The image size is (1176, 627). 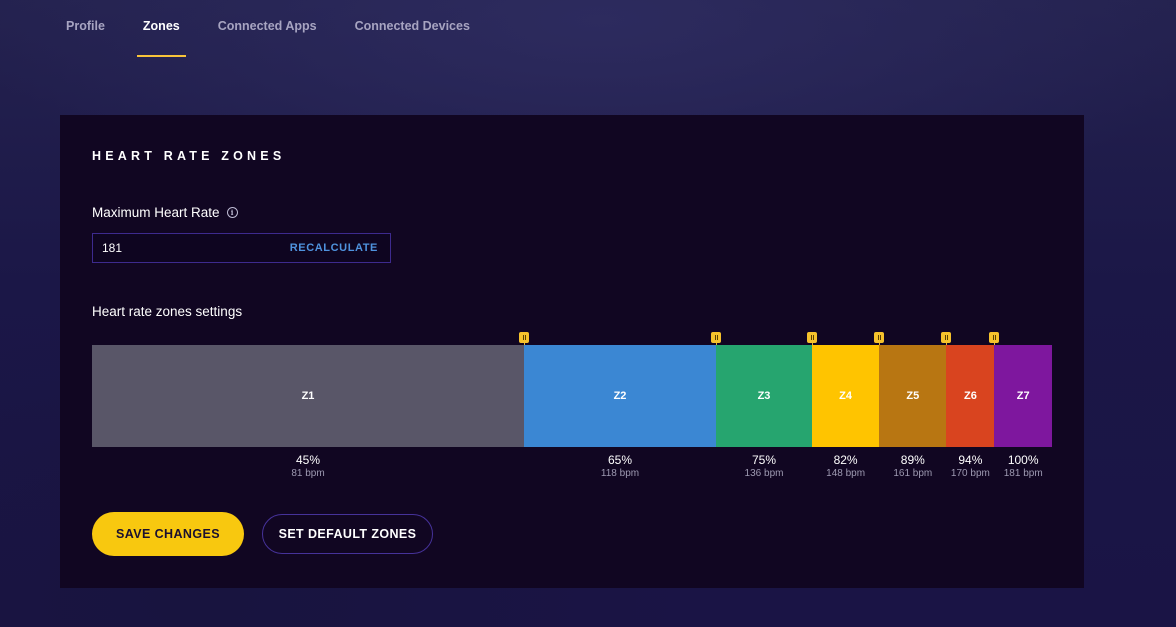 What do you see at coordinates (764, 460) in the screenshot?
I see `zone-percent: 75%` at bounding box center [764, 460].